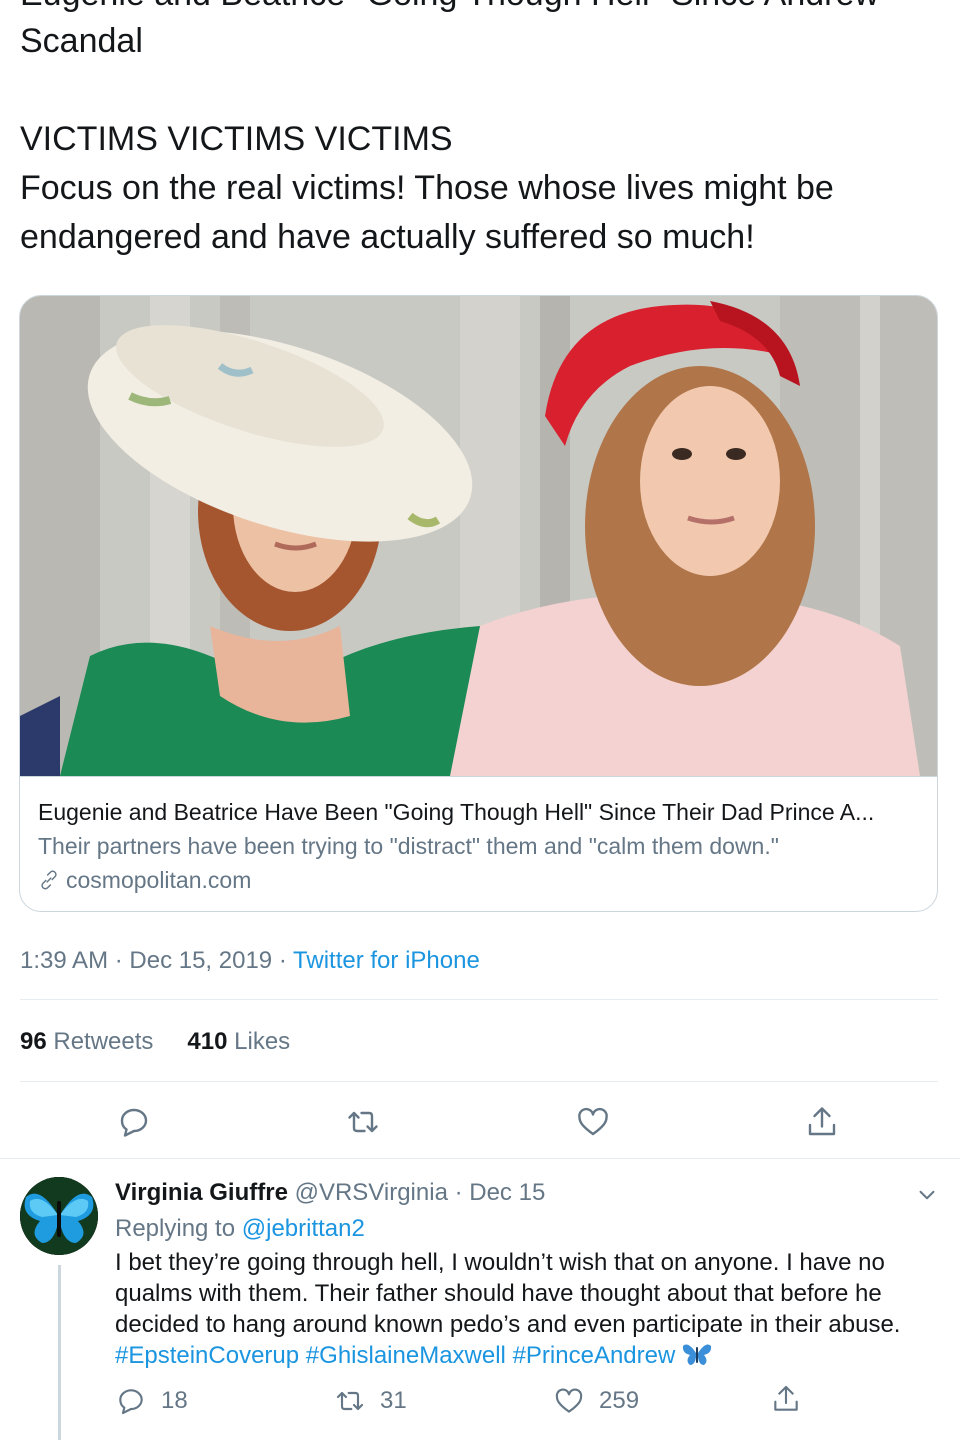 Image resolution: width=960 pixels, height=1440 pixels. What do you see at coordinates (371, 1192) in the screenshot?
I see `reply-author-handle: @VRSVirginia` at bounding box center [371, 1192].